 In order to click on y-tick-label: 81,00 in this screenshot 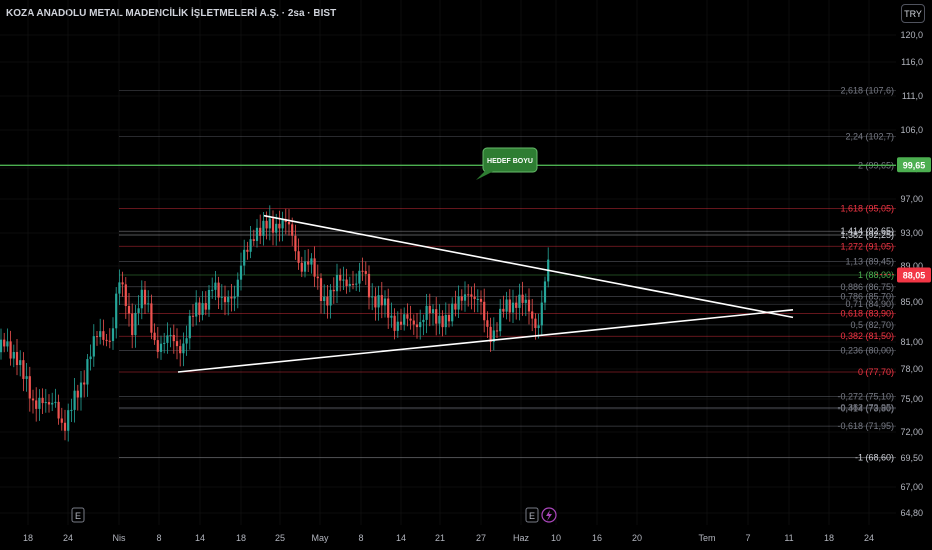, I will do `click(911, 342)`.